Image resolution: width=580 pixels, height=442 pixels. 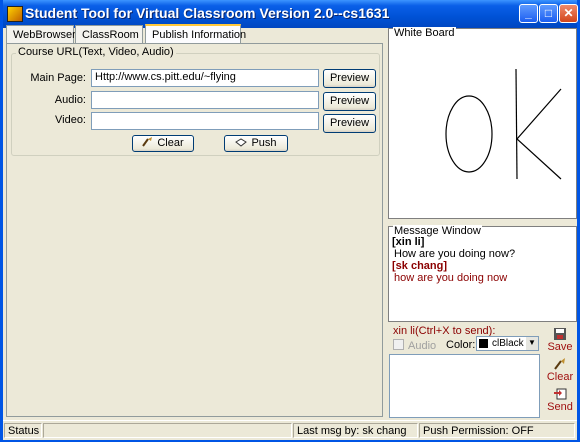 I want to click on maximize-button: □, so click(x=548, y=13).